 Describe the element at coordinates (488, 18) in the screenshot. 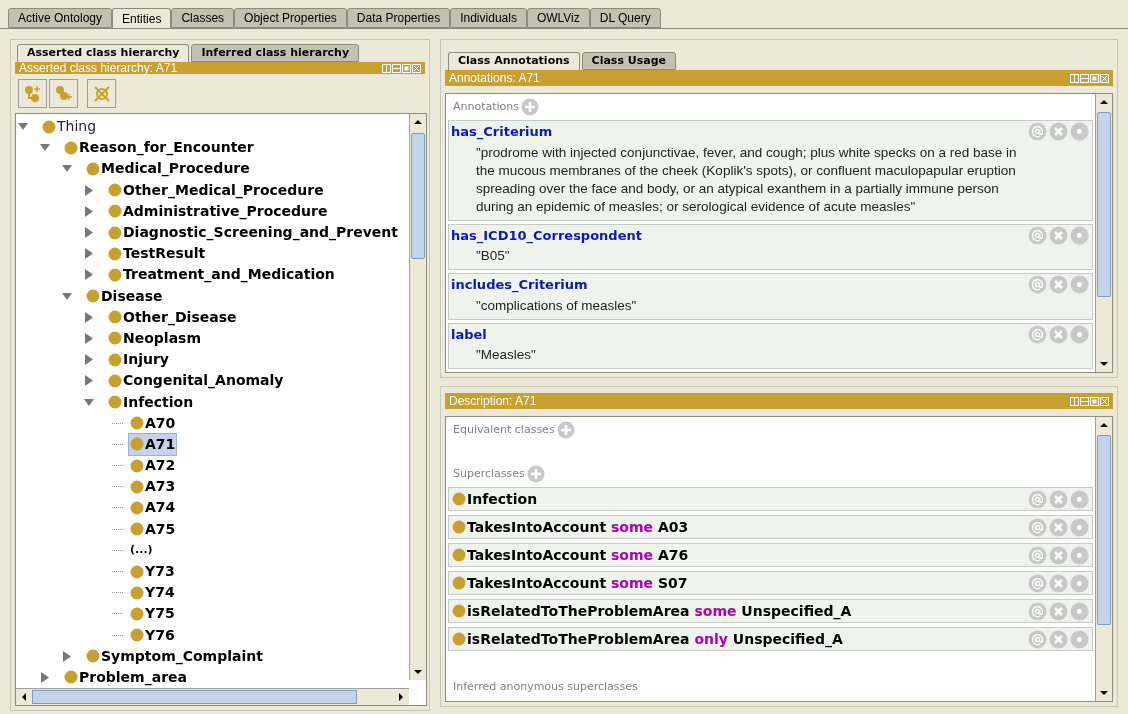

I see `tab: Individuals` at that location.